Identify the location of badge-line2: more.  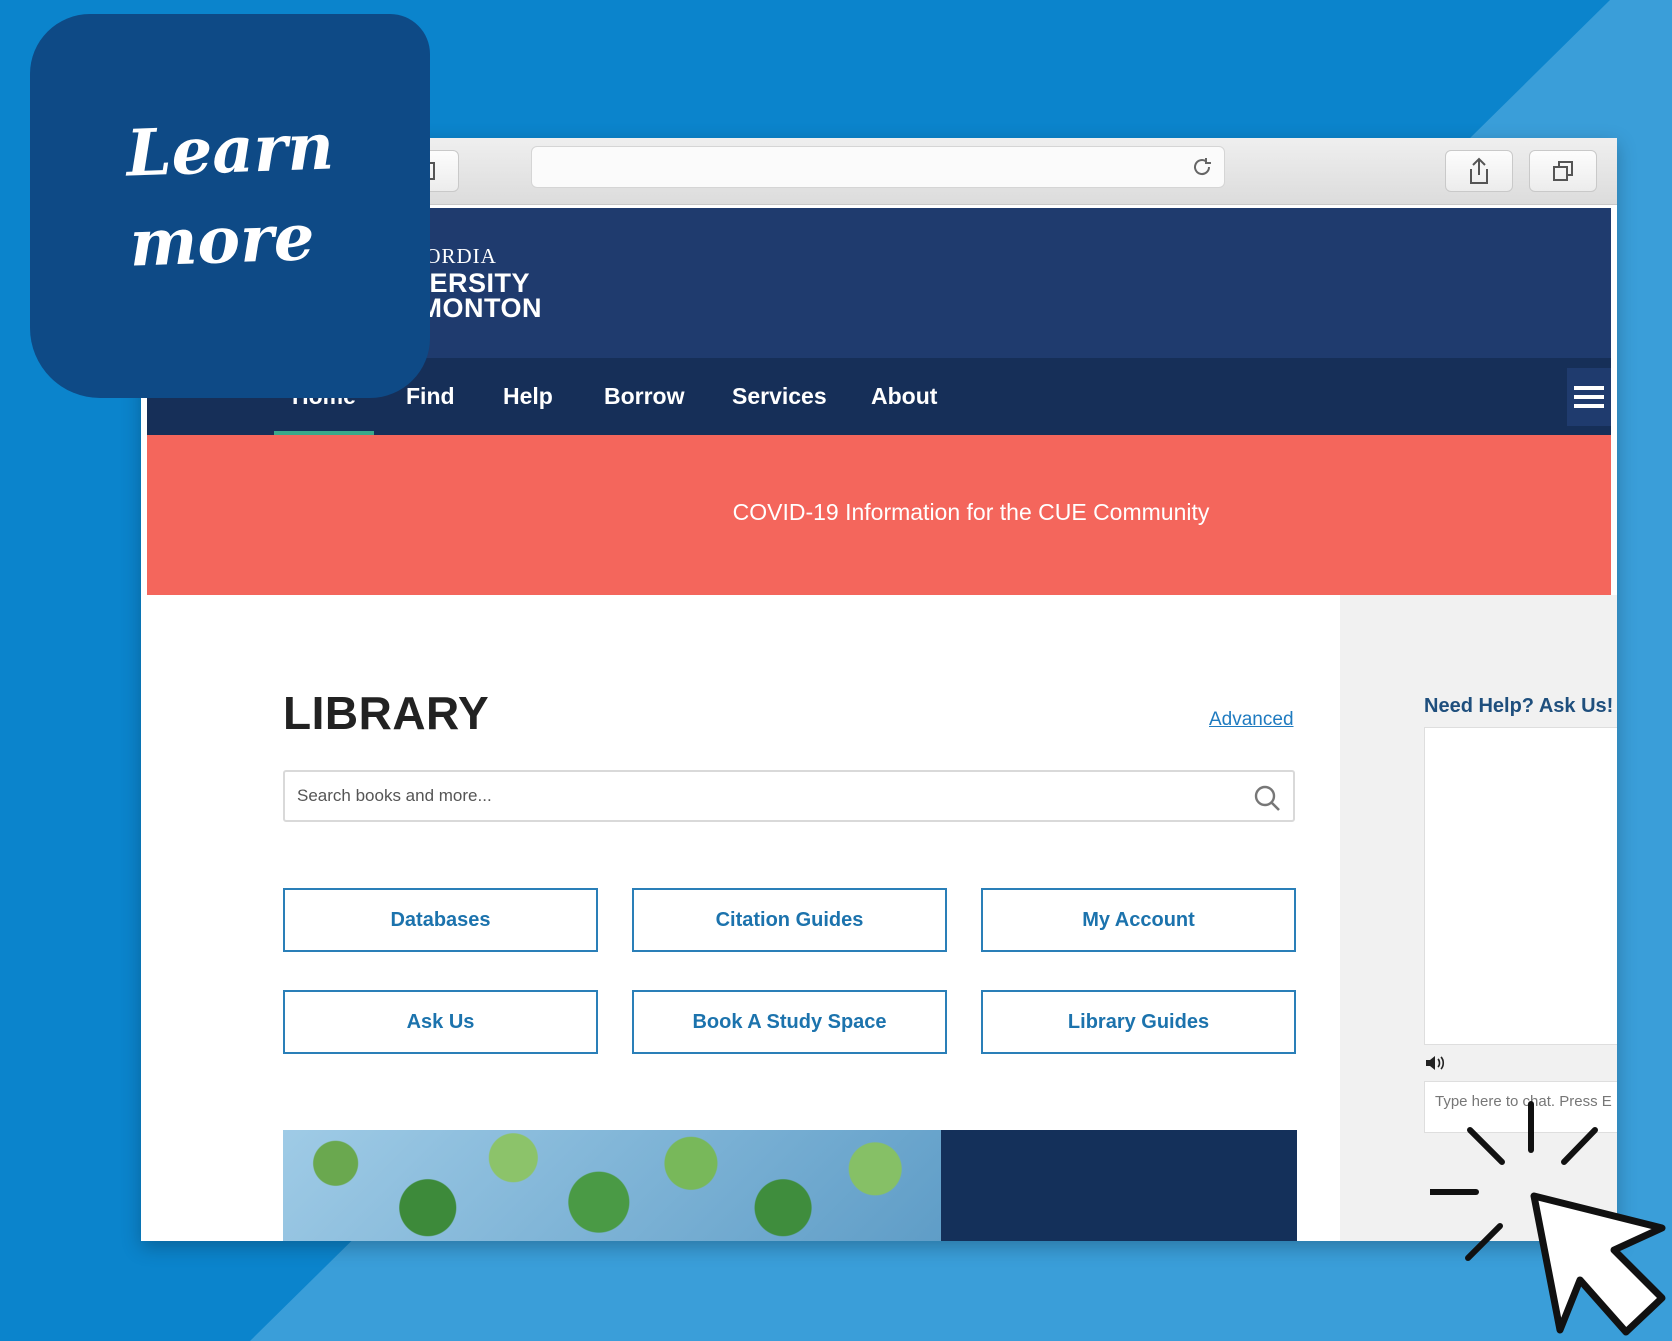
(222, 241).